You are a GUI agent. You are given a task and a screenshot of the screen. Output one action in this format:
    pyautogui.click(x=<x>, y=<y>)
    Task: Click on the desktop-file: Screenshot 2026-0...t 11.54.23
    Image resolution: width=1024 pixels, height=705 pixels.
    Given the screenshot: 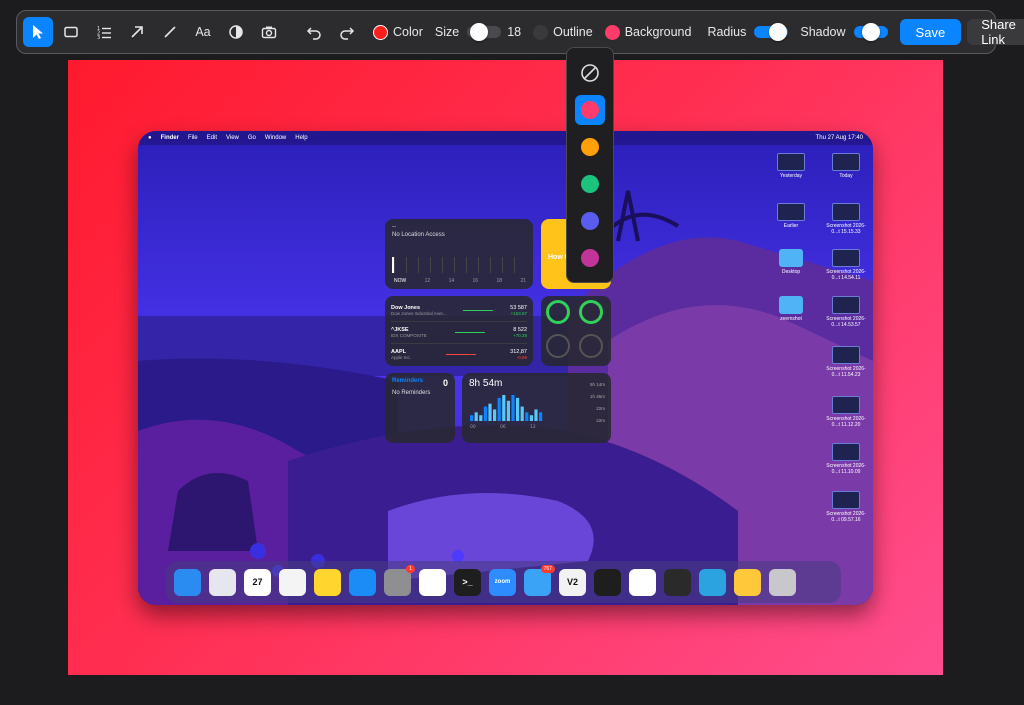 What is the action you would take?
    pyautogui.click(x=846, y=362)
    